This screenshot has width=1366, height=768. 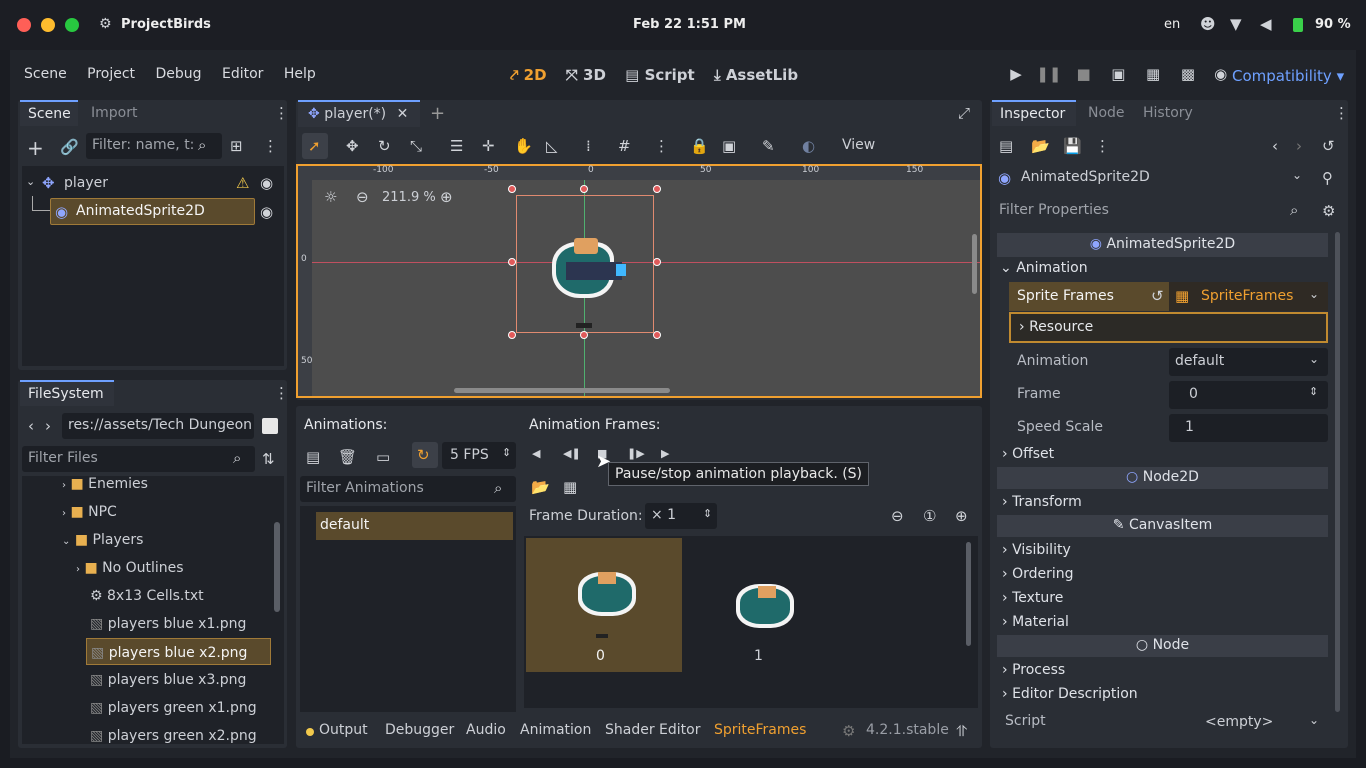 I want to click on camera-override-icon: ◐, so click(x=808, y=146).